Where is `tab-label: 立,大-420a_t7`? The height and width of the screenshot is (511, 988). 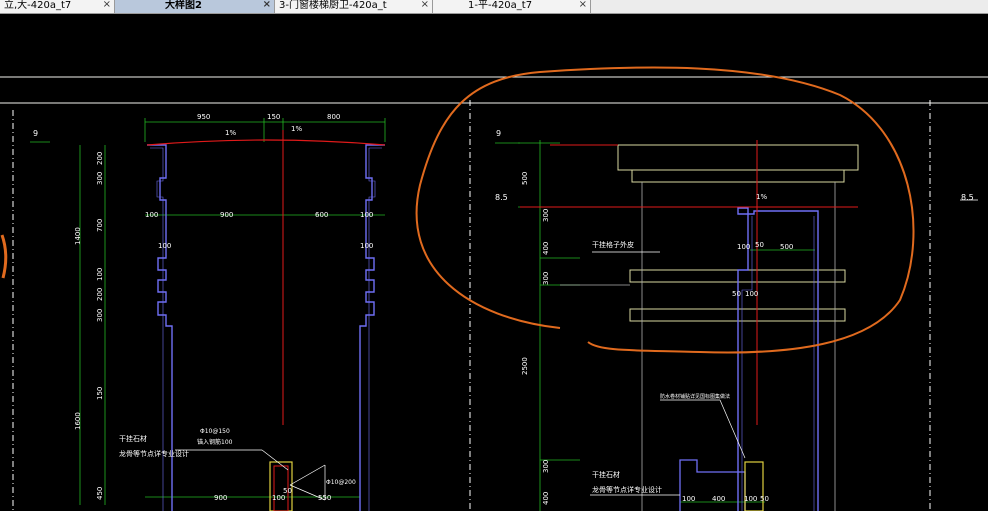 tab-label: 立,大-420a_t7 is located at coordinates (38, 5).